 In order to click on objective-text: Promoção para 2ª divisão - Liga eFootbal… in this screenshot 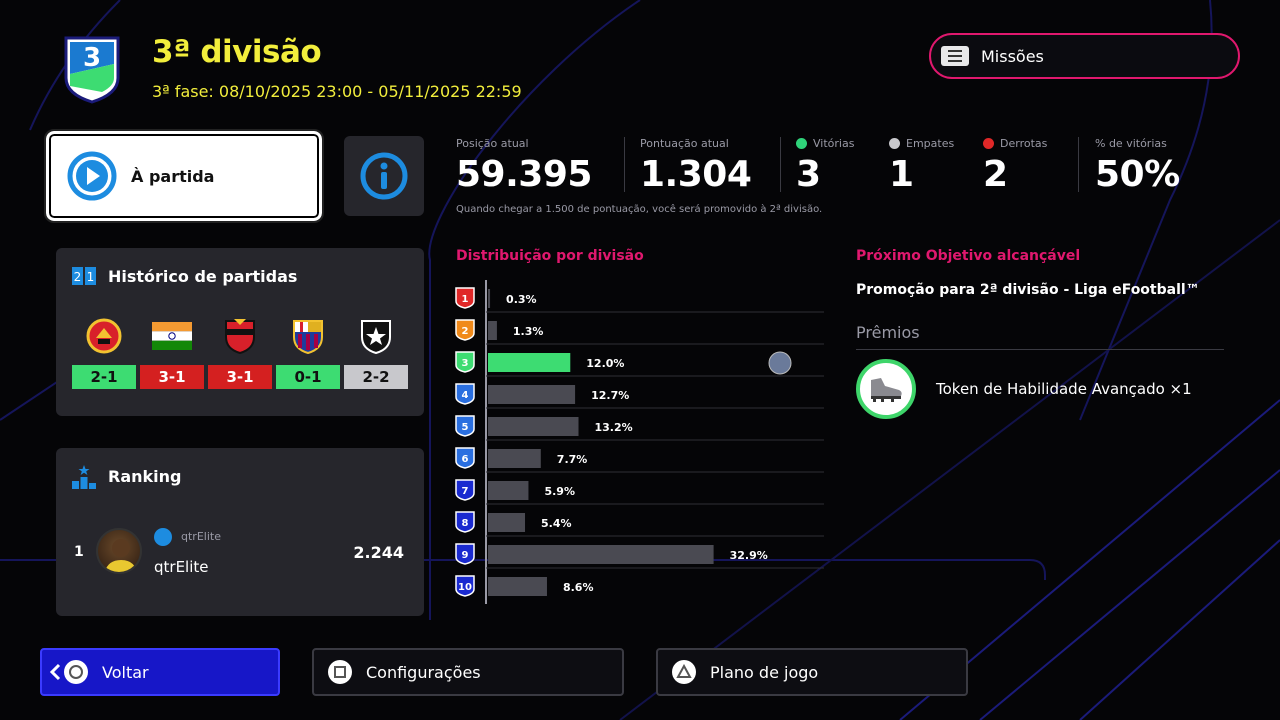, I will do `click(1028, 290)`.